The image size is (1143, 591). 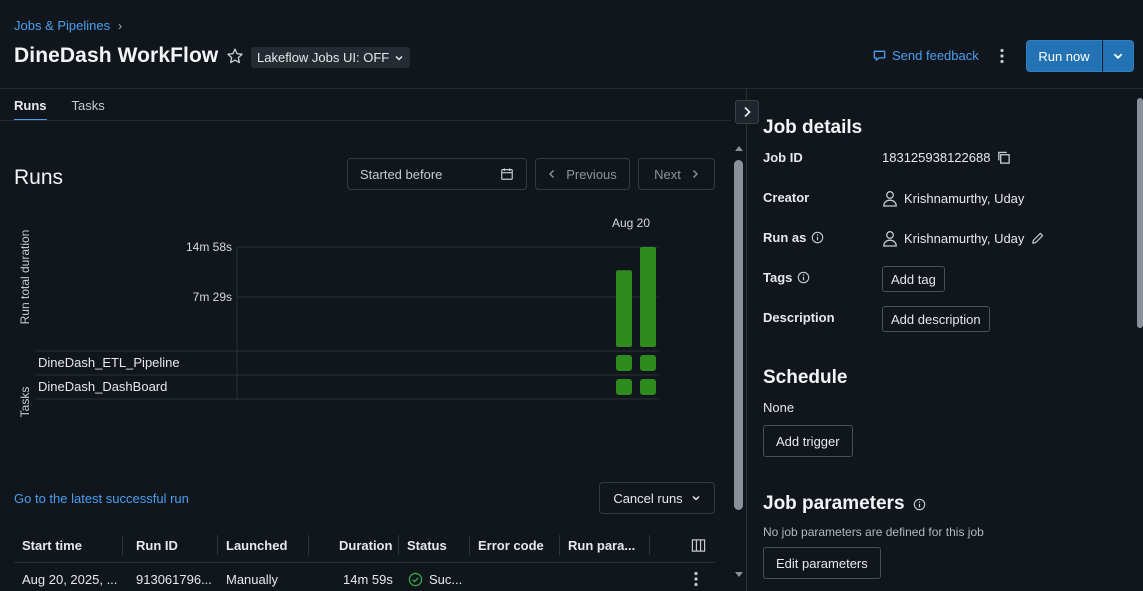 I want to click on runs-heading: Runs, so click(x=39, y=177).